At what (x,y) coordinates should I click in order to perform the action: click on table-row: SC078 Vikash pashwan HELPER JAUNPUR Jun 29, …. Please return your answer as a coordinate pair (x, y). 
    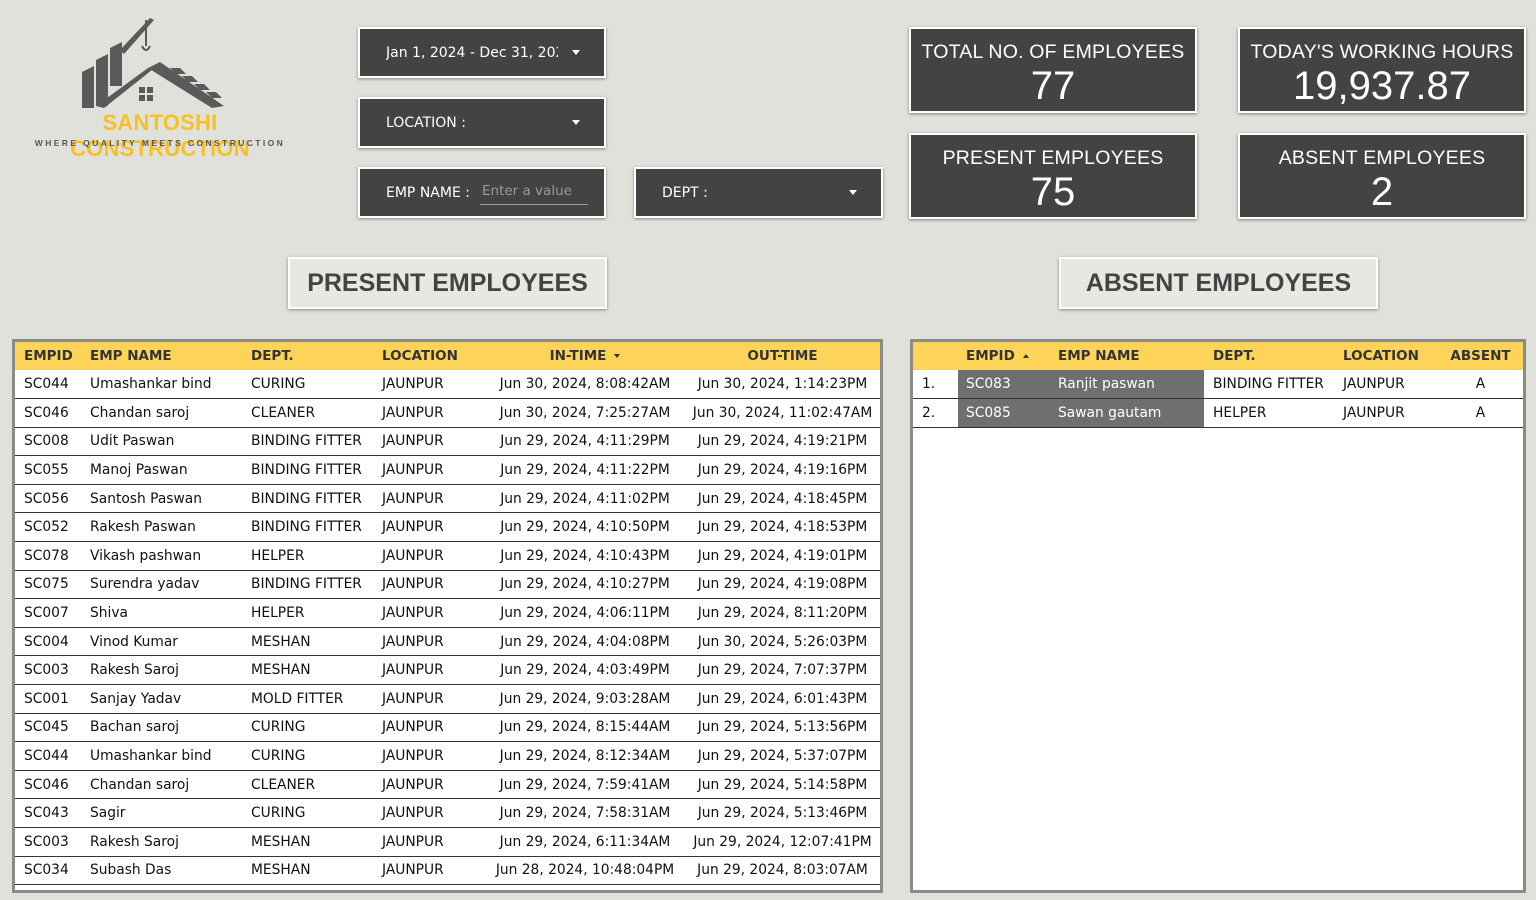
    Looking at the image, I should click on (447, 556).